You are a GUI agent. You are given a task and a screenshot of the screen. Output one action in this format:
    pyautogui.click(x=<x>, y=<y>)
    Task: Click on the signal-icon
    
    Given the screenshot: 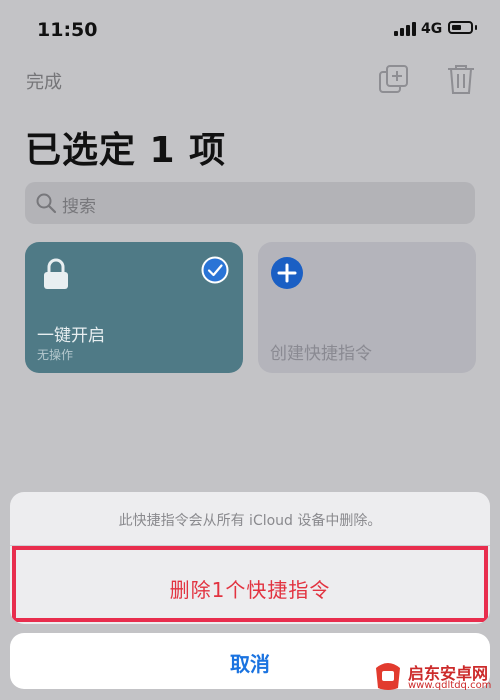 What is the action you would take?
    pyautogui.click(x=405, y=29)
    